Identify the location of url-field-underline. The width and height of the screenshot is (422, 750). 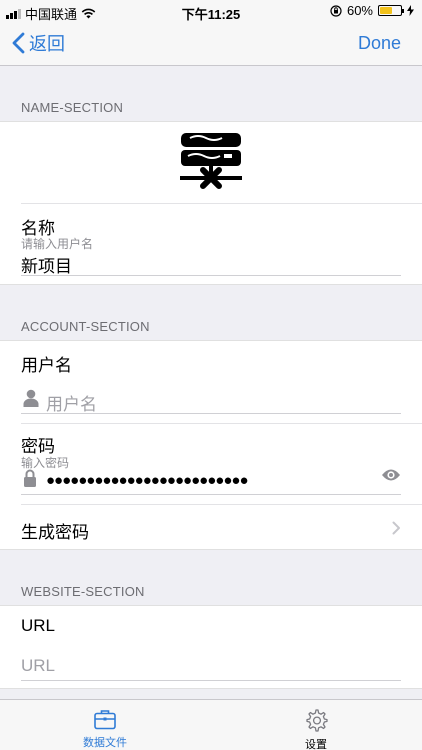
(211, 680).